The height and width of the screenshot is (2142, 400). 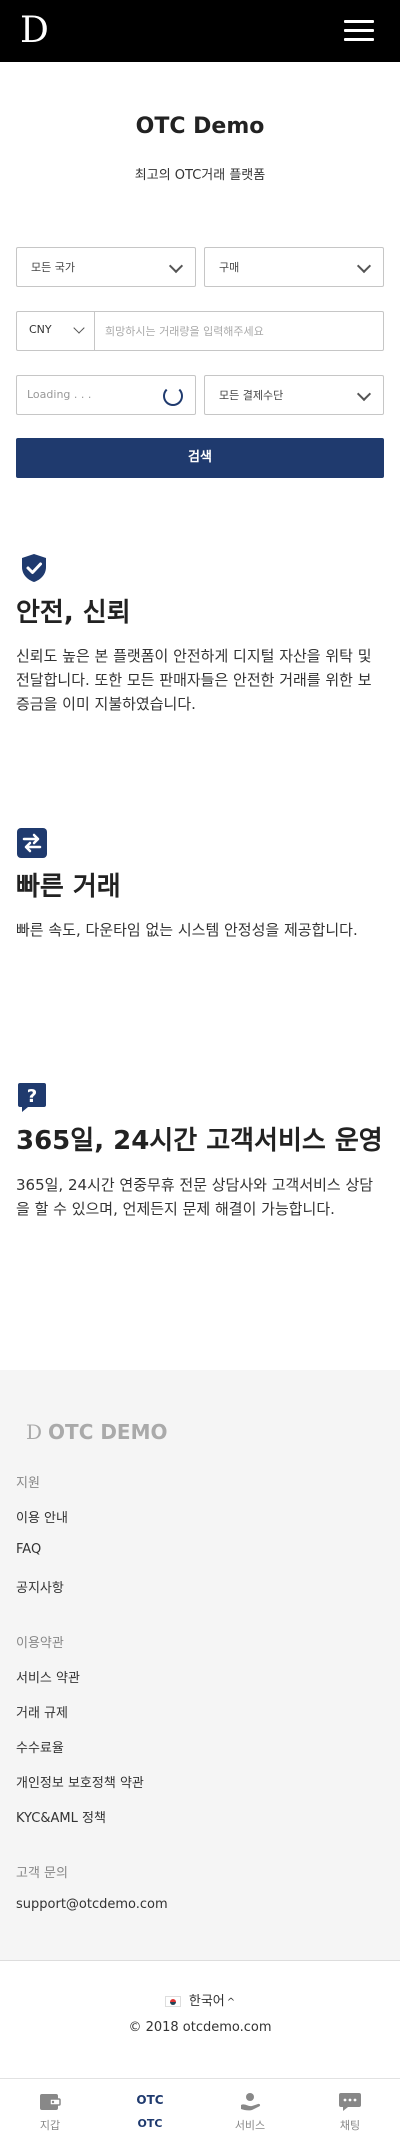 I want to click on footer-link-privacy: 개인정보 보호정책 약관, so click(x=80, y=1781).